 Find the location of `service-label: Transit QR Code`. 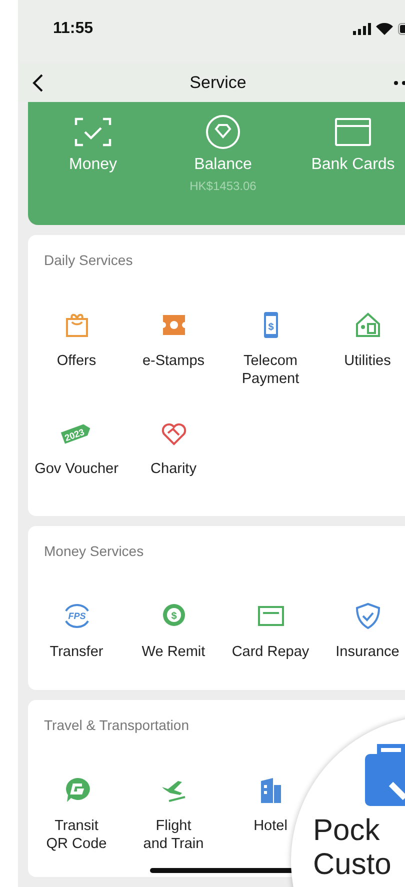

service-label: Transit QR Code is located at coordinates (76, 834).